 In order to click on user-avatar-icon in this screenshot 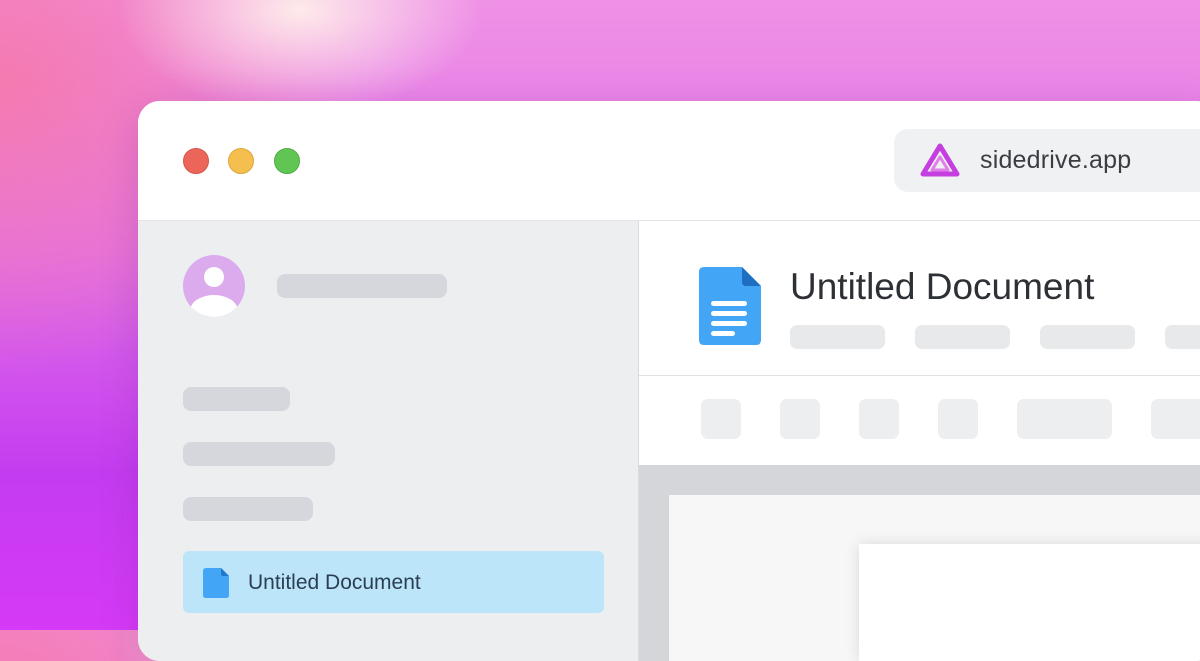, I will do `click(214, 286)`.